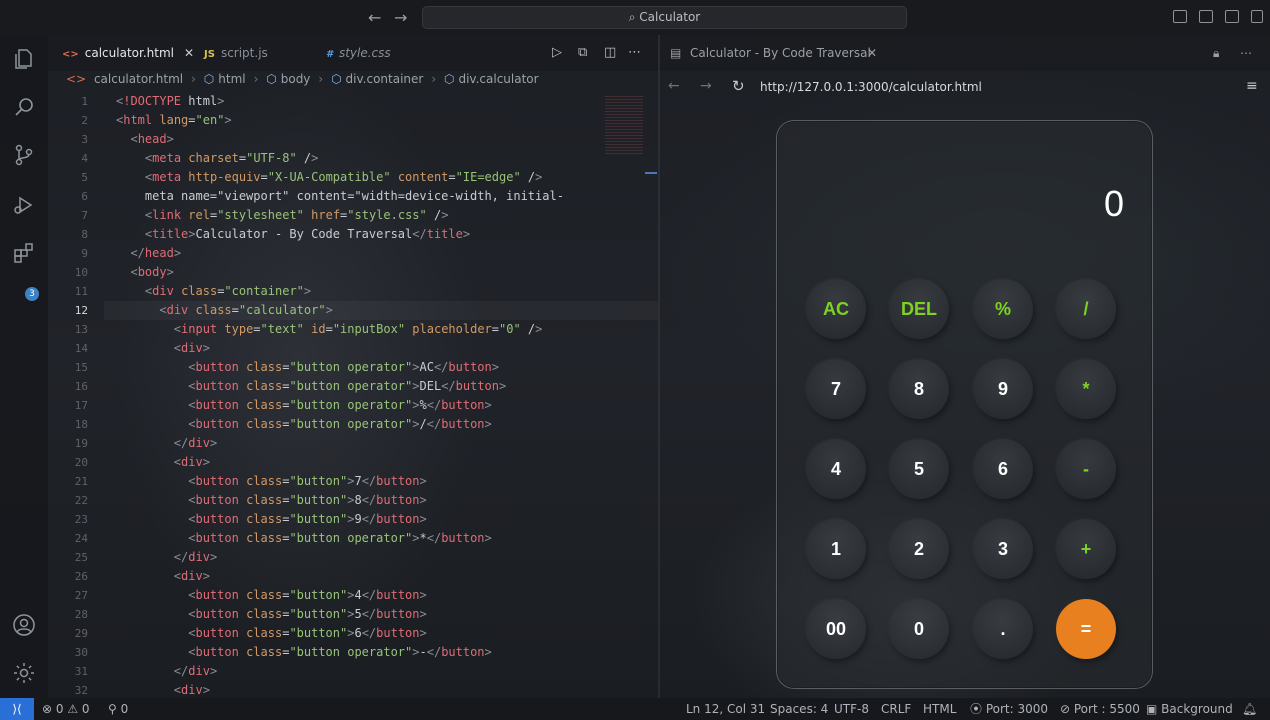 Image resolution: width=1270 pixels, height=720 pixels. What do you see at coordinates (1189, 709) in the screenshot?
I see `background-indicator: ▣ Background` at bounding box center [1189, 709].